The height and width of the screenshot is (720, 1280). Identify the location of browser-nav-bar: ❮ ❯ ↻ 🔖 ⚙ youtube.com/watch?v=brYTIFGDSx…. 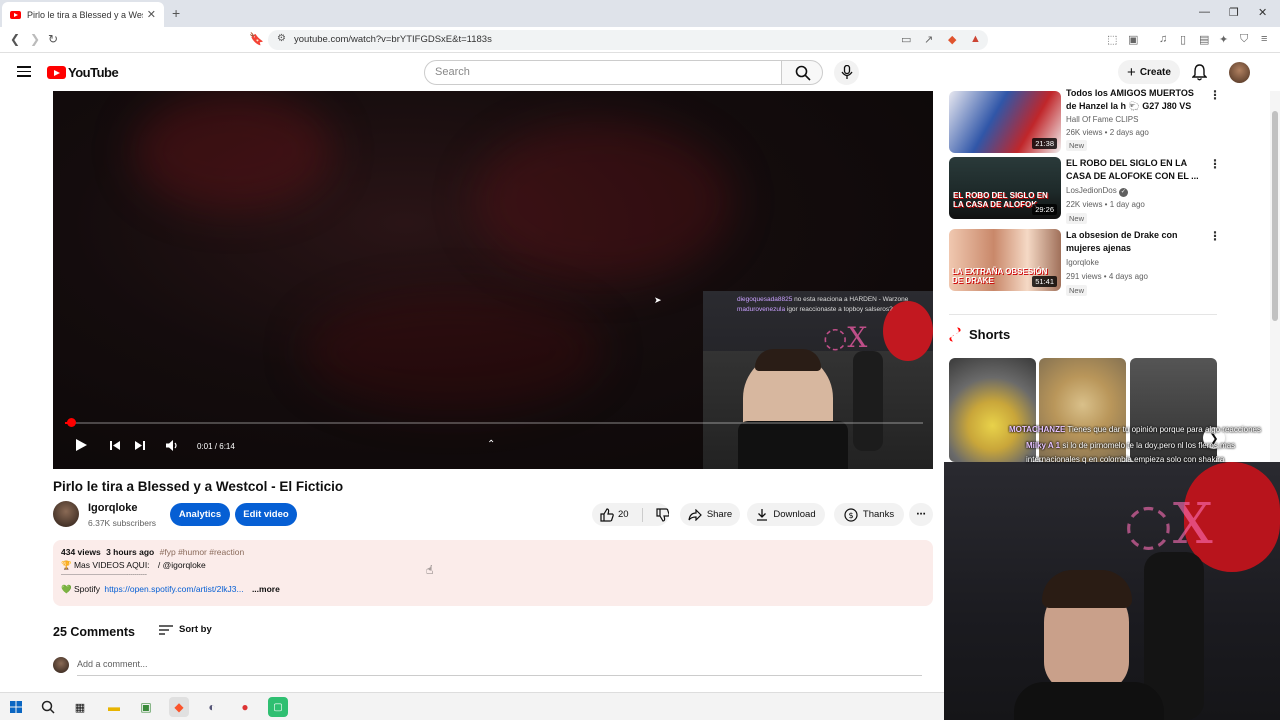
(640, 40).